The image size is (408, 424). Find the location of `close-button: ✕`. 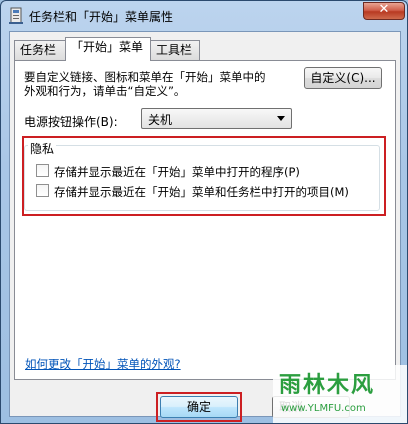

close-button: ✕ is located at coordinates (384, 11).